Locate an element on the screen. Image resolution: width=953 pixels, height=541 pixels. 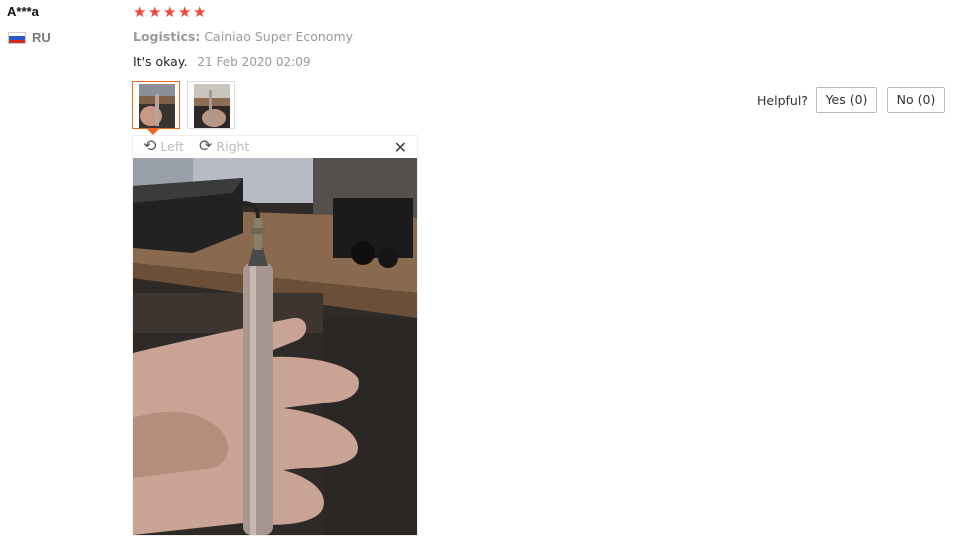
logistics-info: Logistics: Cainiao Super Economy is located at coordinates (243, 36).